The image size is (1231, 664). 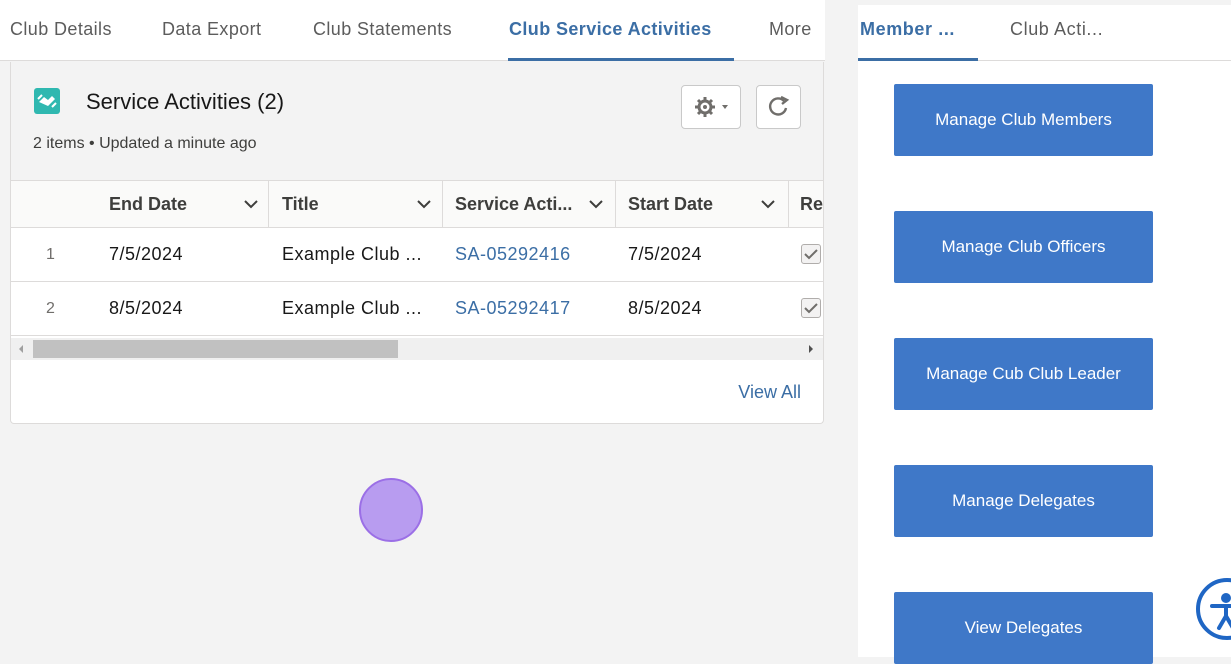 What do you see at coordinates (21, 349) in the screenshot?
I see `scroll-left-icon` at bounding box center [21, 349].